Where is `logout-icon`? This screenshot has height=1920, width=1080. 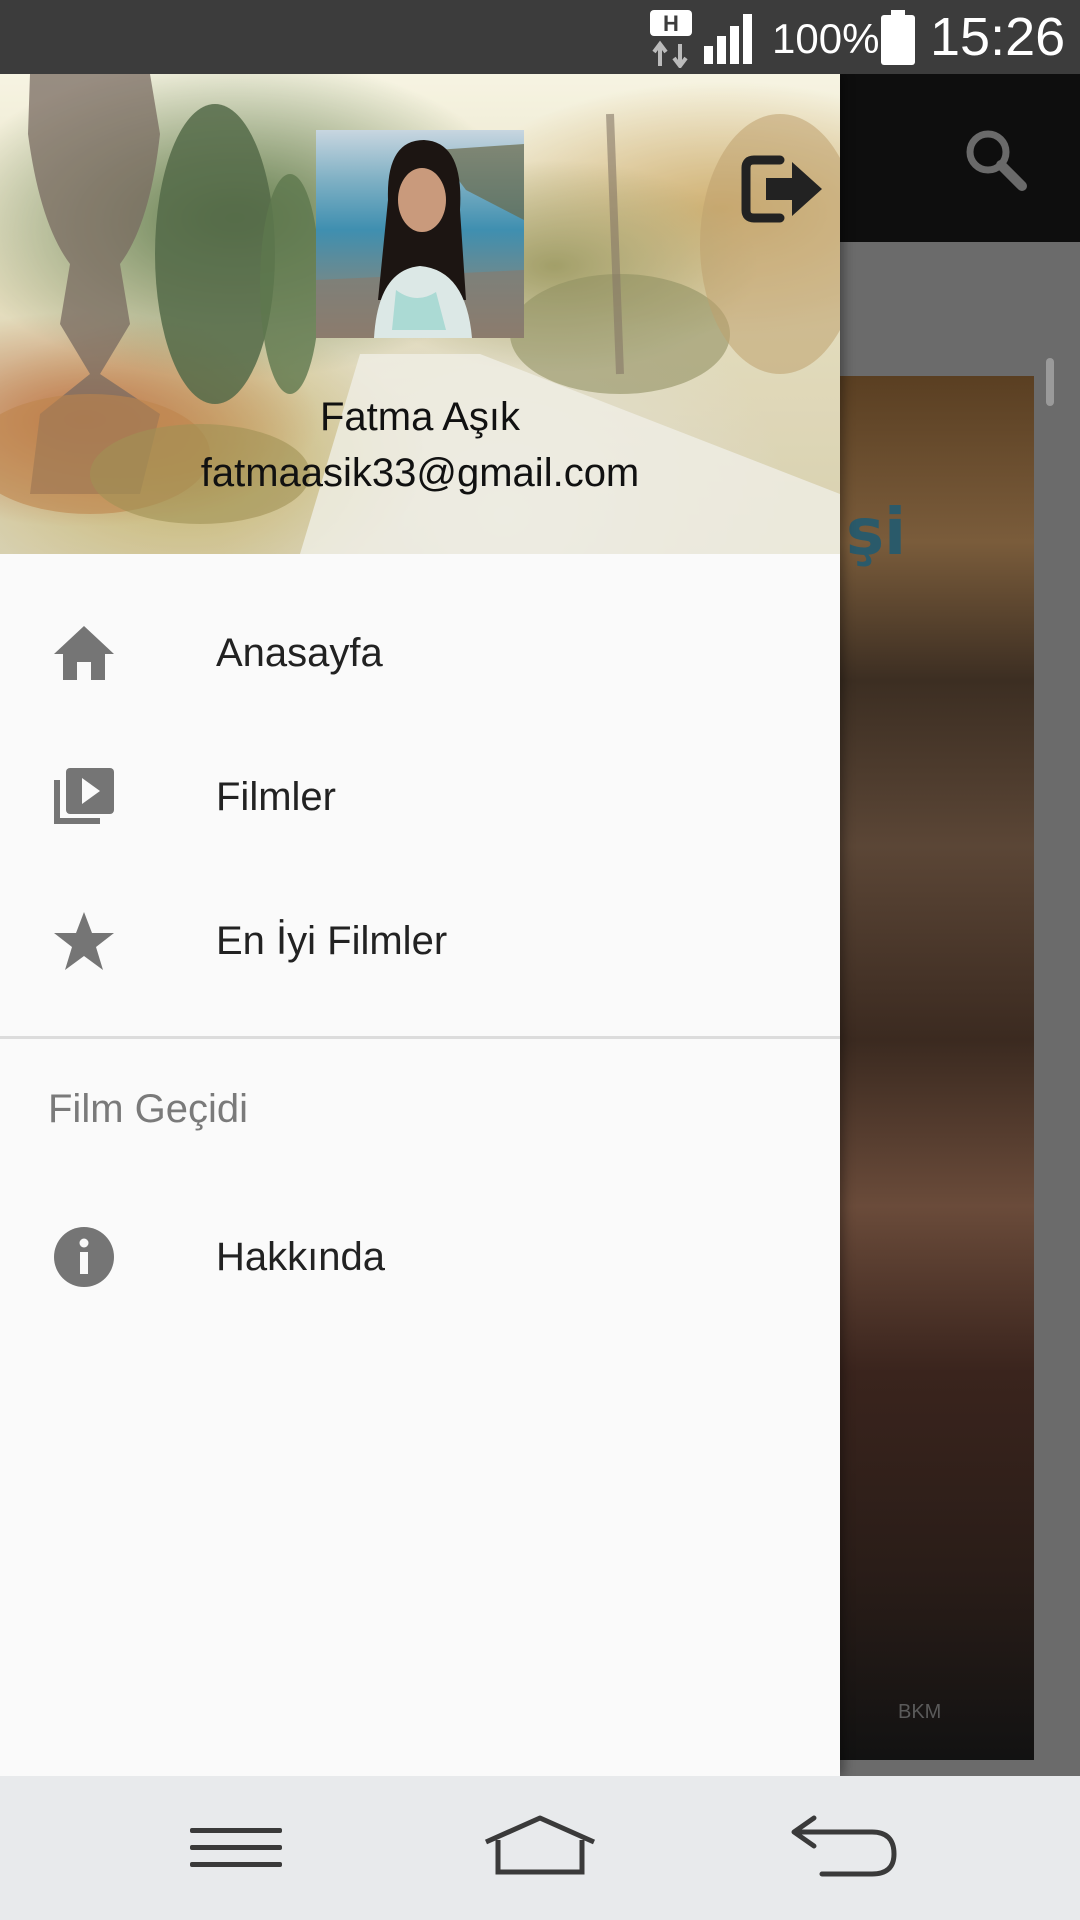
logout-icon is located at coordinates (783, 189).